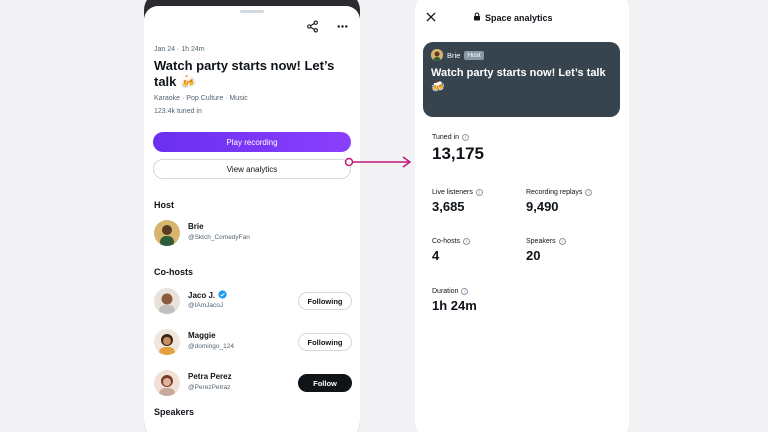 The height and width of the screenshot is (432, 768). What do you see at coordinates (448, 206) in the screenshot?
I see `stat-value: 3,685` at bounding box center [448, 206].